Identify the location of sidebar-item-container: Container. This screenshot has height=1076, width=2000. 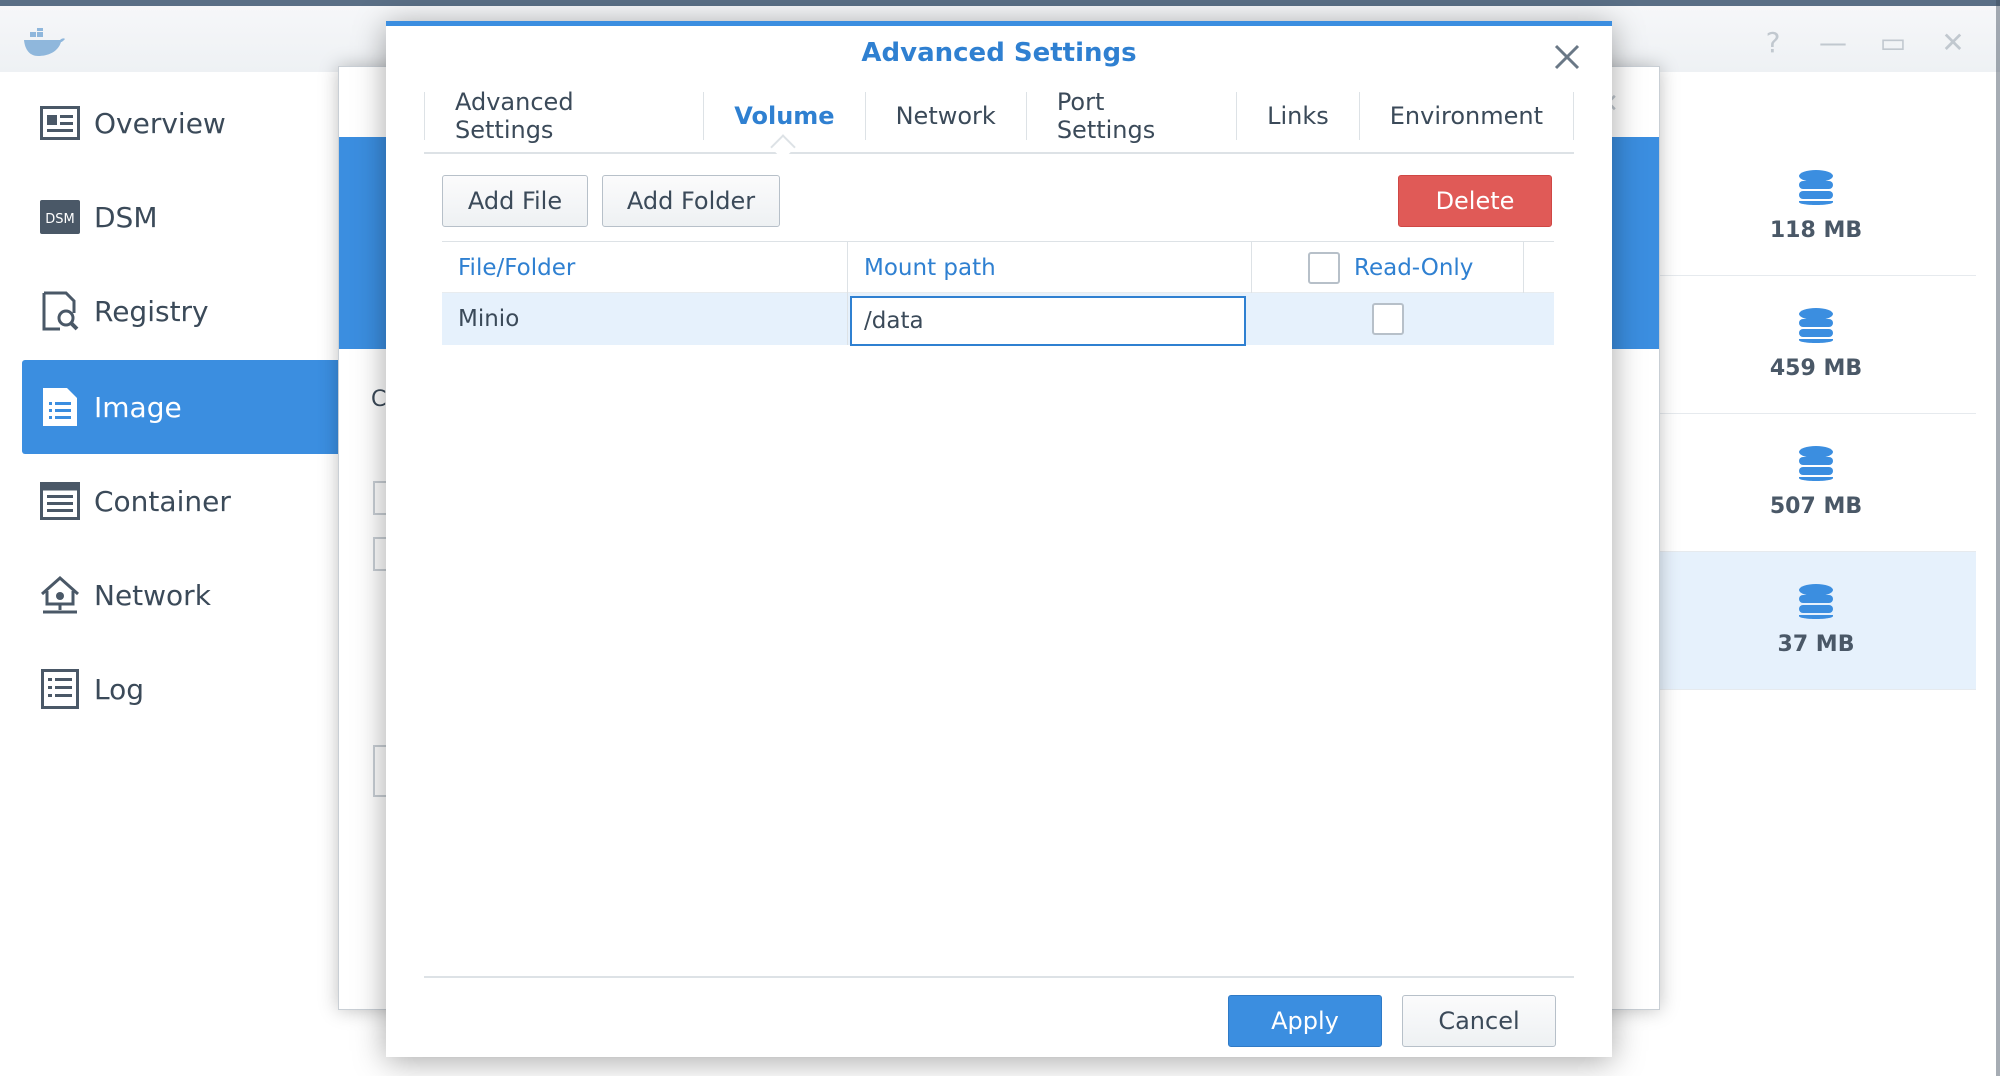
(180, 501).